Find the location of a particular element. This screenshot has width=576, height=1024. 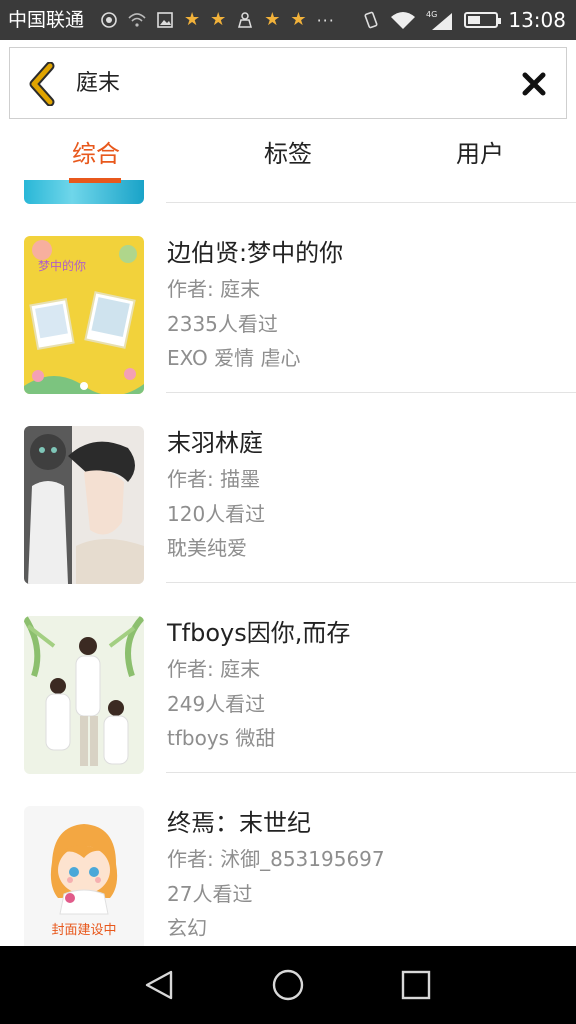

back-icon is located at coordinates (160, 985).